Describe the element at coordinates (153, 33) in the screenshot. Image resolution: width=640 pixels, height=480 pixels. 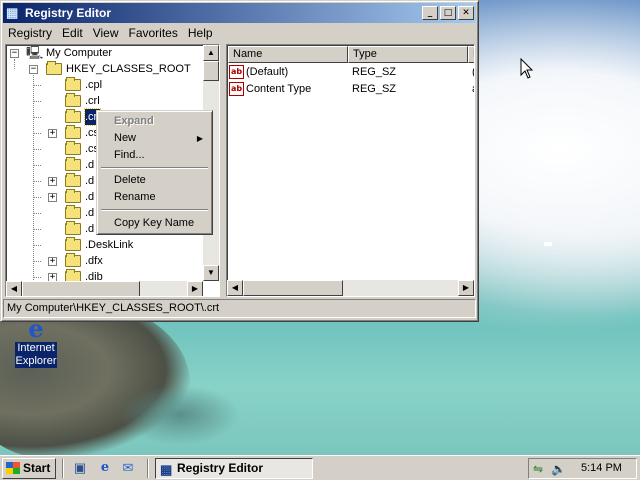
I see `menu-favorites: Favorites` at that location.